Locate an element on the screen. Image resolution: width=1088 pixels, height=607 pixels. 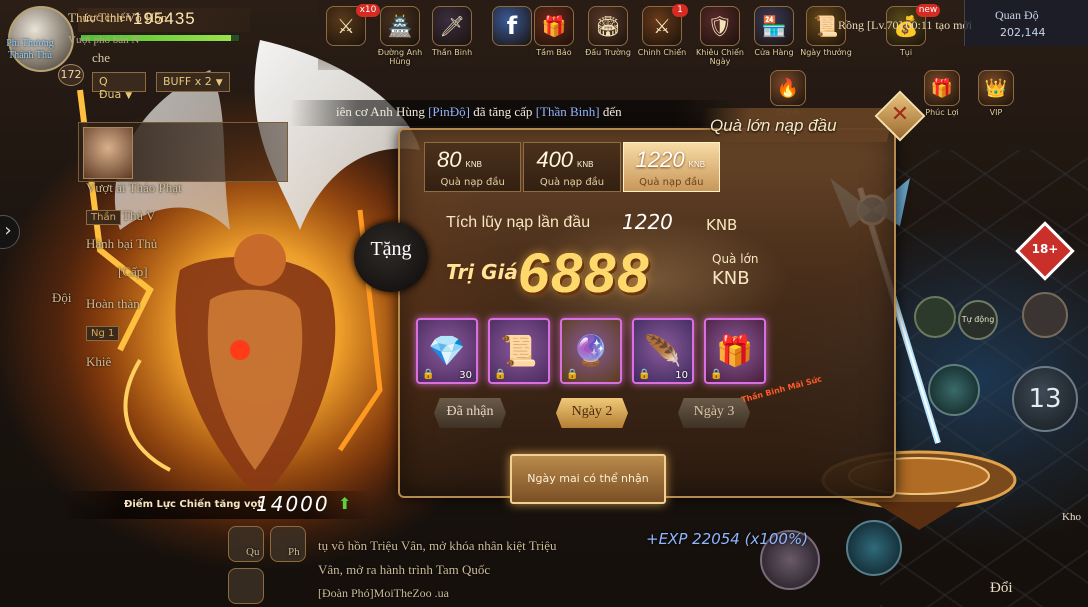
gift-badge-label: Tặng is located at coordinates (391, 249).